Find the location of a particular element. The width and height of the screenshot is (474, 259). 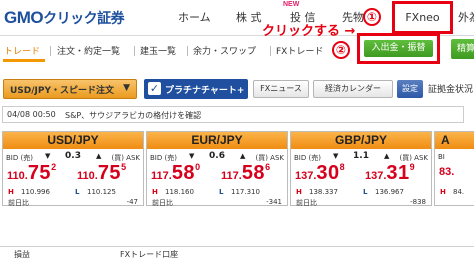

settlement-button: 精算 is located at coordinates (462, 49).